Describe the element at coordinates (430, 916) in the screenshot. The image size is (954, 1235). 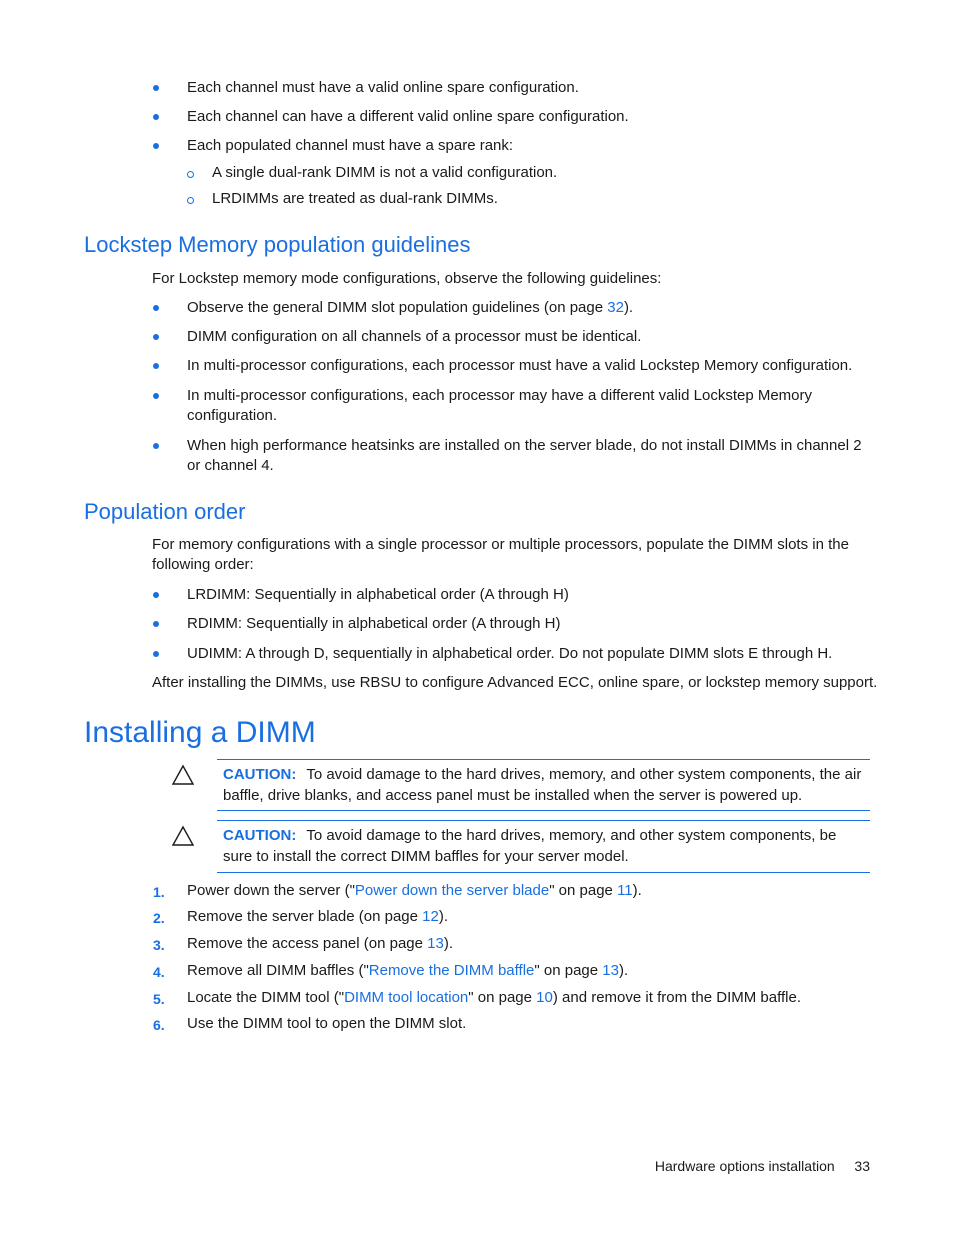
I see `page-link: 12` at that location.